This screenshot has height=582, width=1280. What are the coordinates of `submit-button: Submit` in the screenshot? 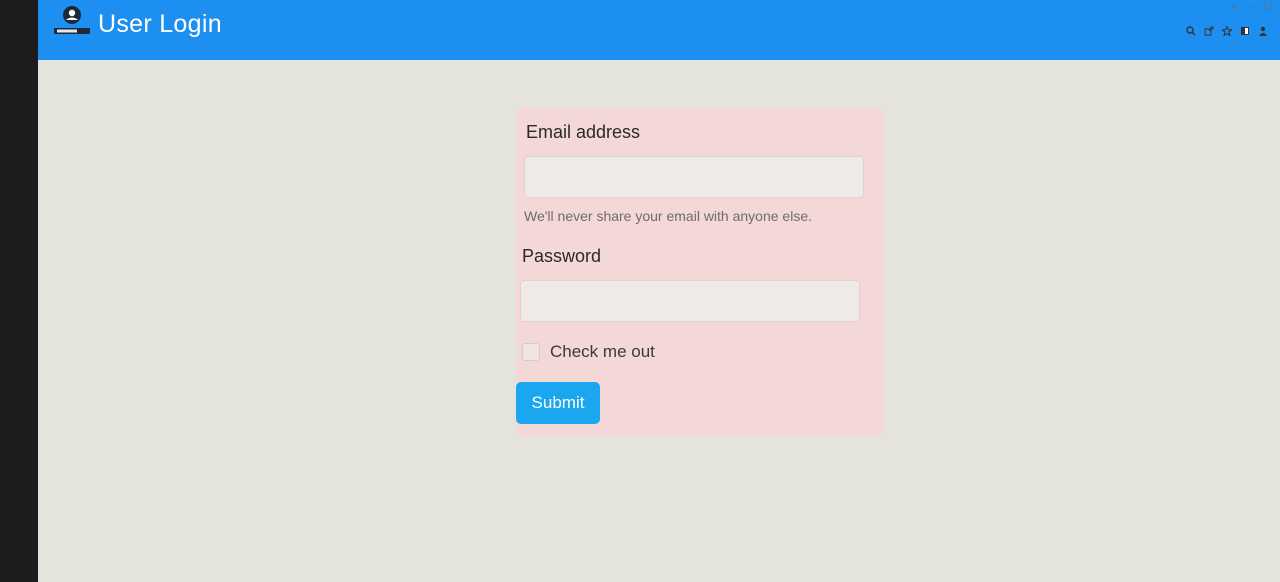 It's located at (558, 403).